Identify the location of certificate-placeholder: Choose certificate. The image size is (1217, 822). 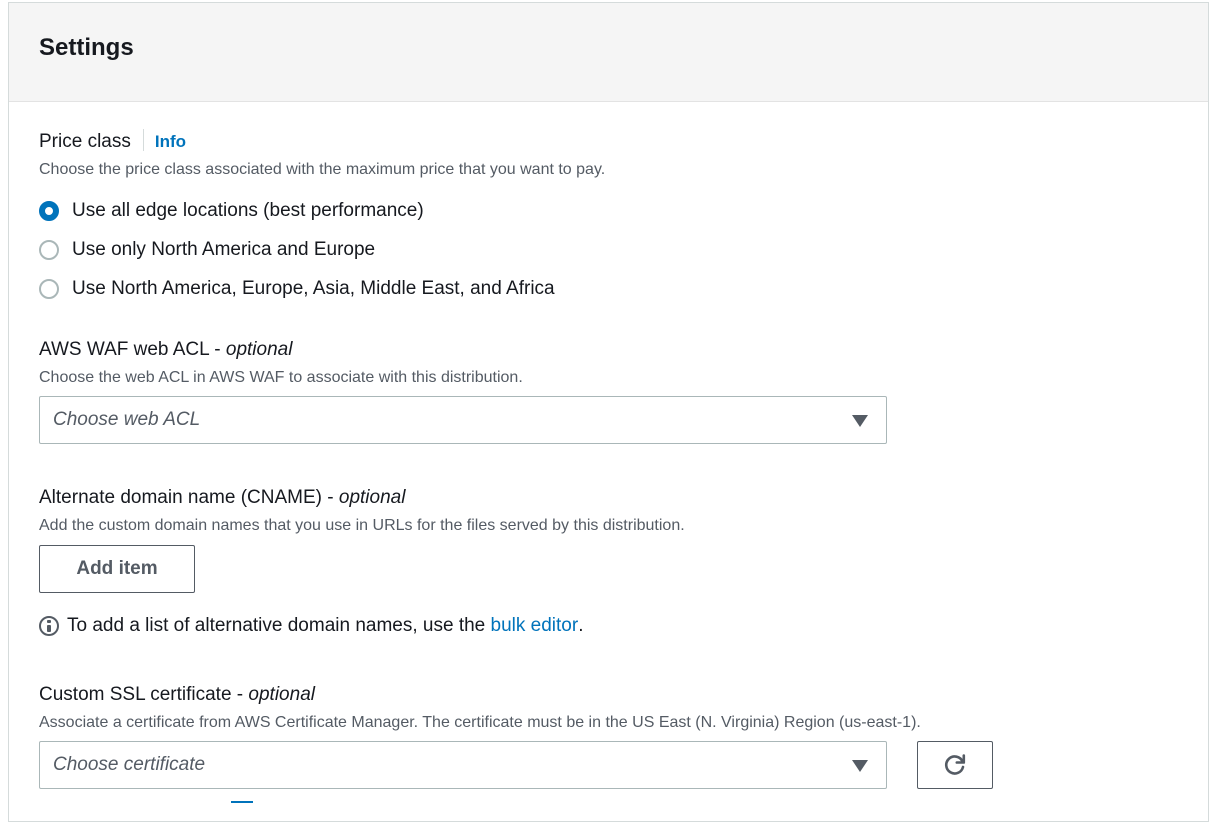
(129, 764).